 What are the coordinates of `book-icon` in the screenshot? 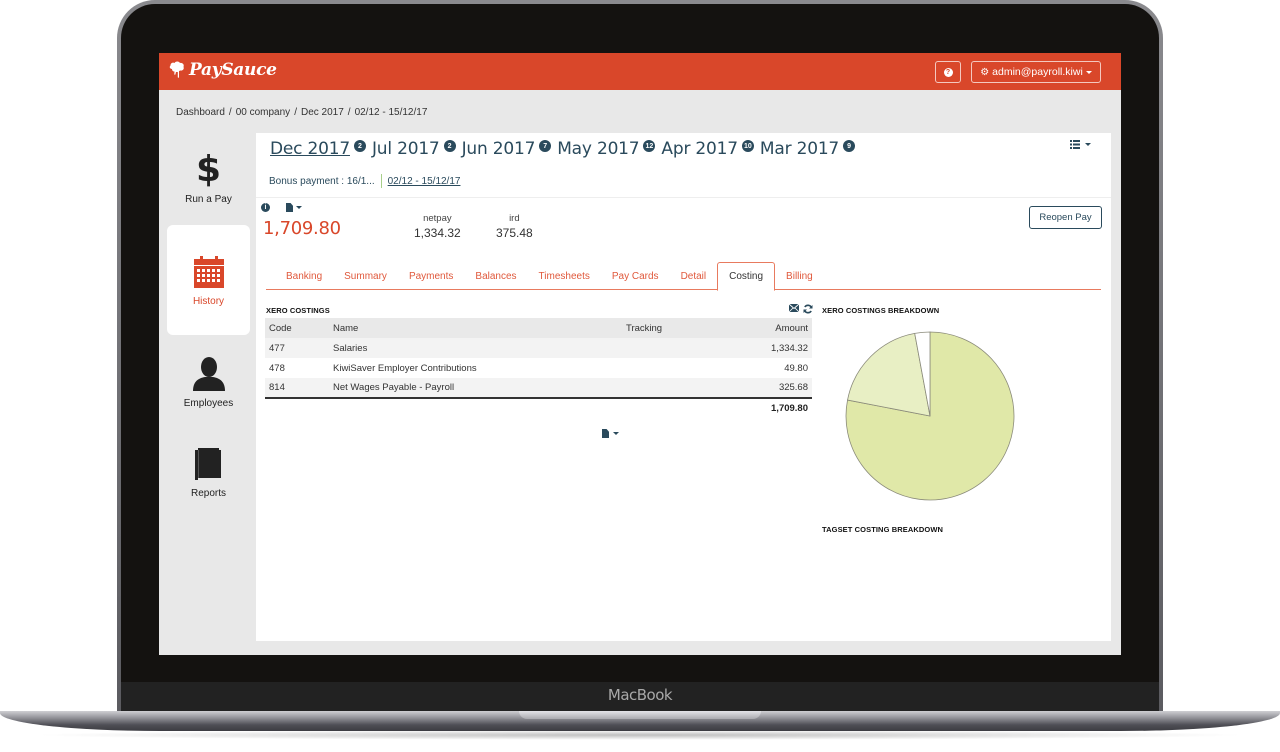 It's located at (207, 463).